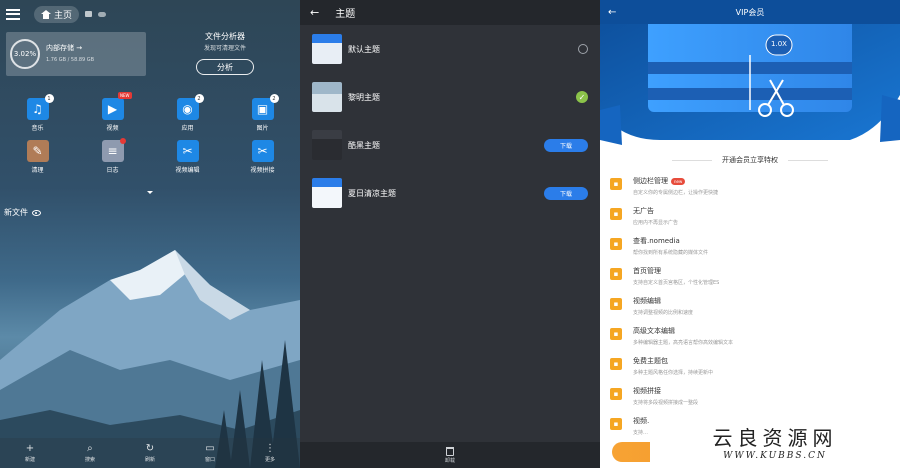  Describe the element at coordinates (89, 14) in the screenshot. I see `window-icon` at that location.